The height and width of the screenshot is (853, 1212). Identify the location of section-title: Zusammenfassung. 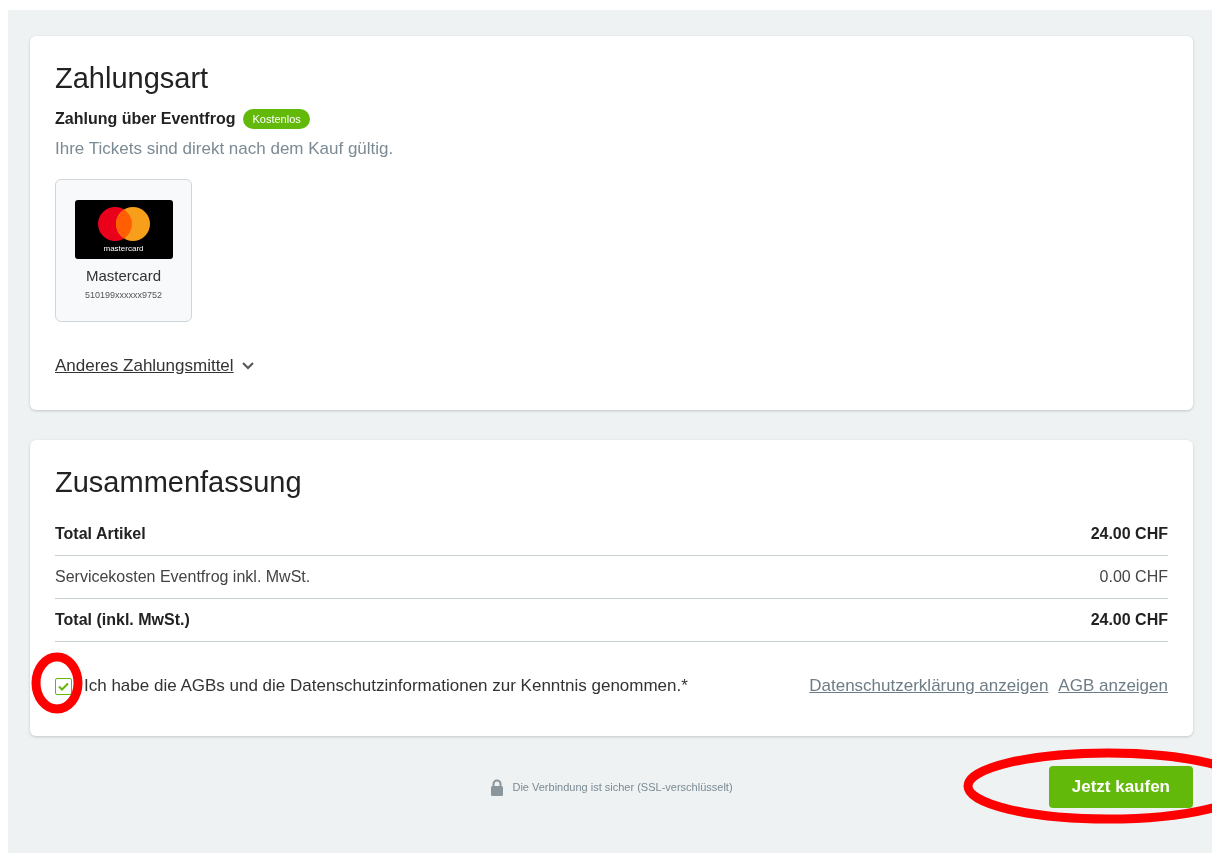
(179, 482).